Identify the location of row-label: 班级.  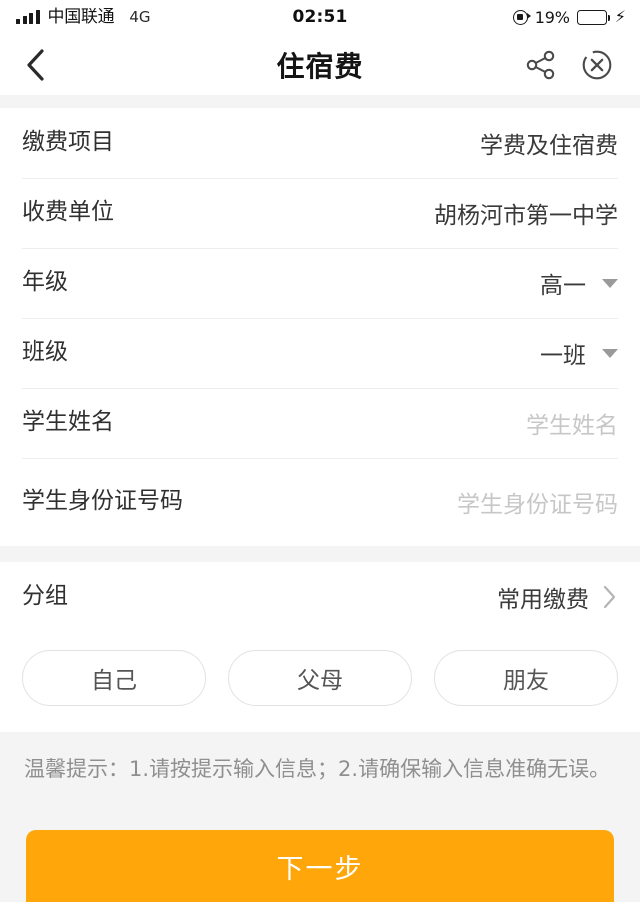
(45, 352).